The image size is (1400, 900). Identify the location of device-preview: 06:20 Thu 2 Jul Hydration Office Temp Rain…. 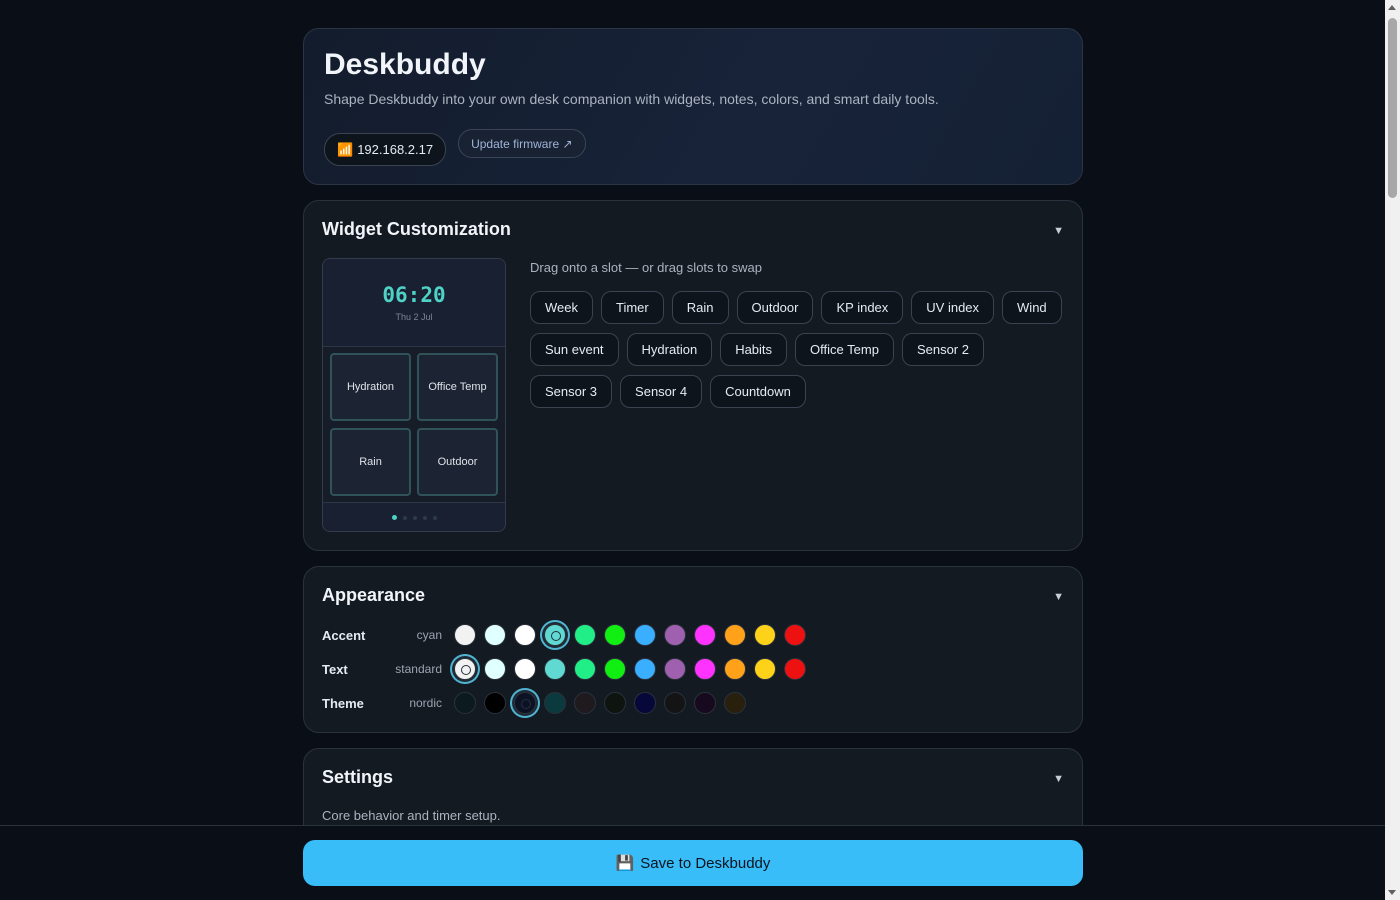
(414, 395).